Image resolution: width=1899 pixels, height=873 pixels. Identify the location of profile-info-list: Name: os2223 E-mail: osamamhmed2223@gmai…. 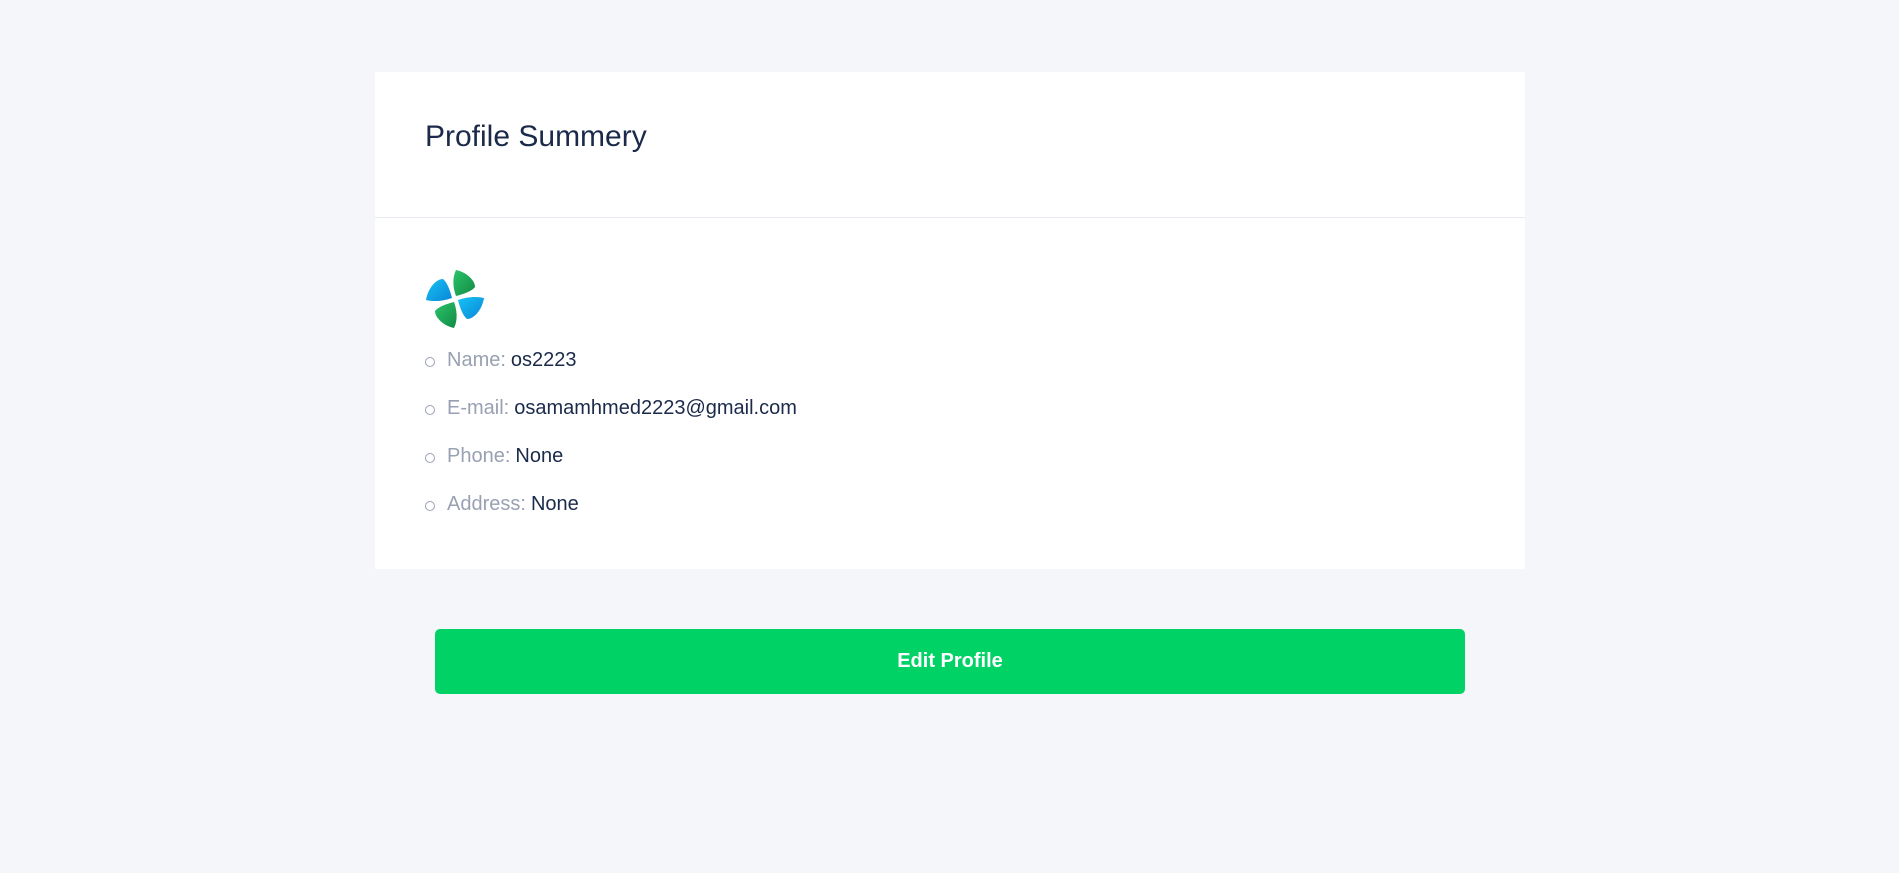
(611, 432).